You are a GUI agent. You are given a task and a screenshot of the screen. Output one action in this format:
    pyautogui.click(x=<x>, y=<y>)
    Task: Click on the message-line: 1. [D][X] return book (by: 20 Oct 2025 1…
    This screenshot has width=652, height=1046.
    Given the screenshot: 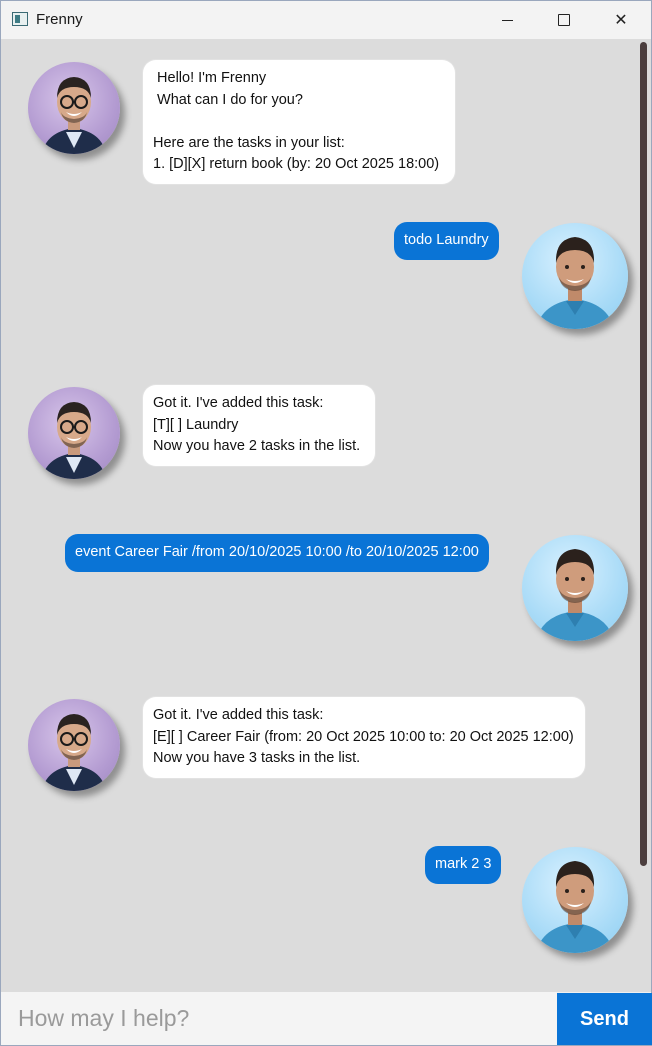 What is the action you would take?
    pyautogui.click(x=296, y=164)
    